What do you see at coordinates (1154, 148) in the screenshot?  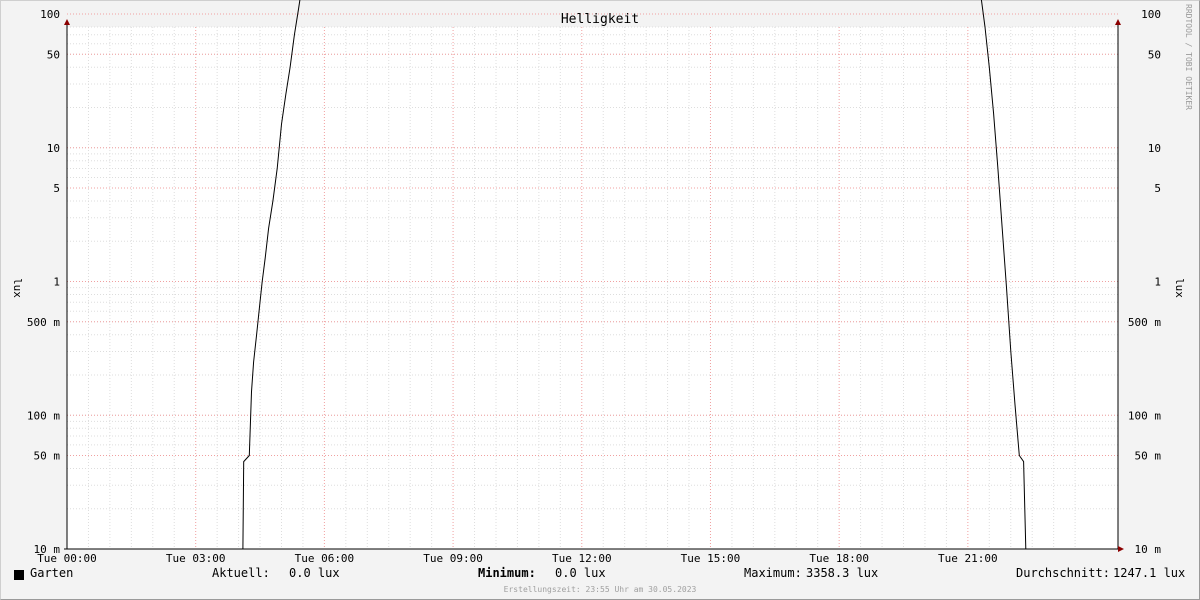 I see `y-tick-label-right: 10` at bounding box center [1154, 148].